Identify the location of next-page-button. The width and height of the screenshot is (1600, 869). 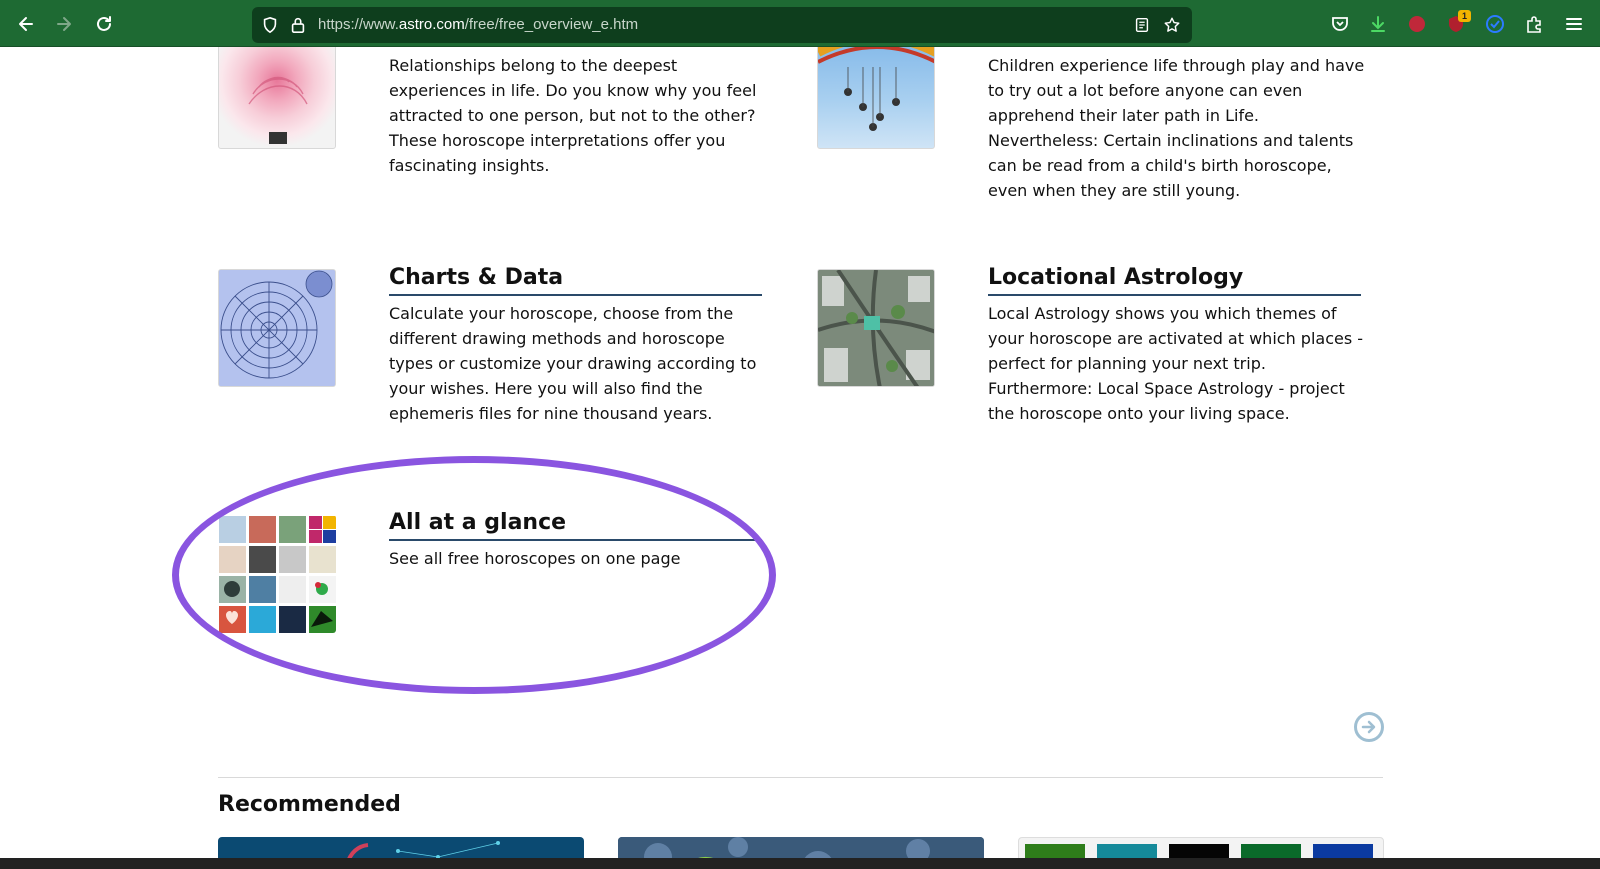
(1369, 727).